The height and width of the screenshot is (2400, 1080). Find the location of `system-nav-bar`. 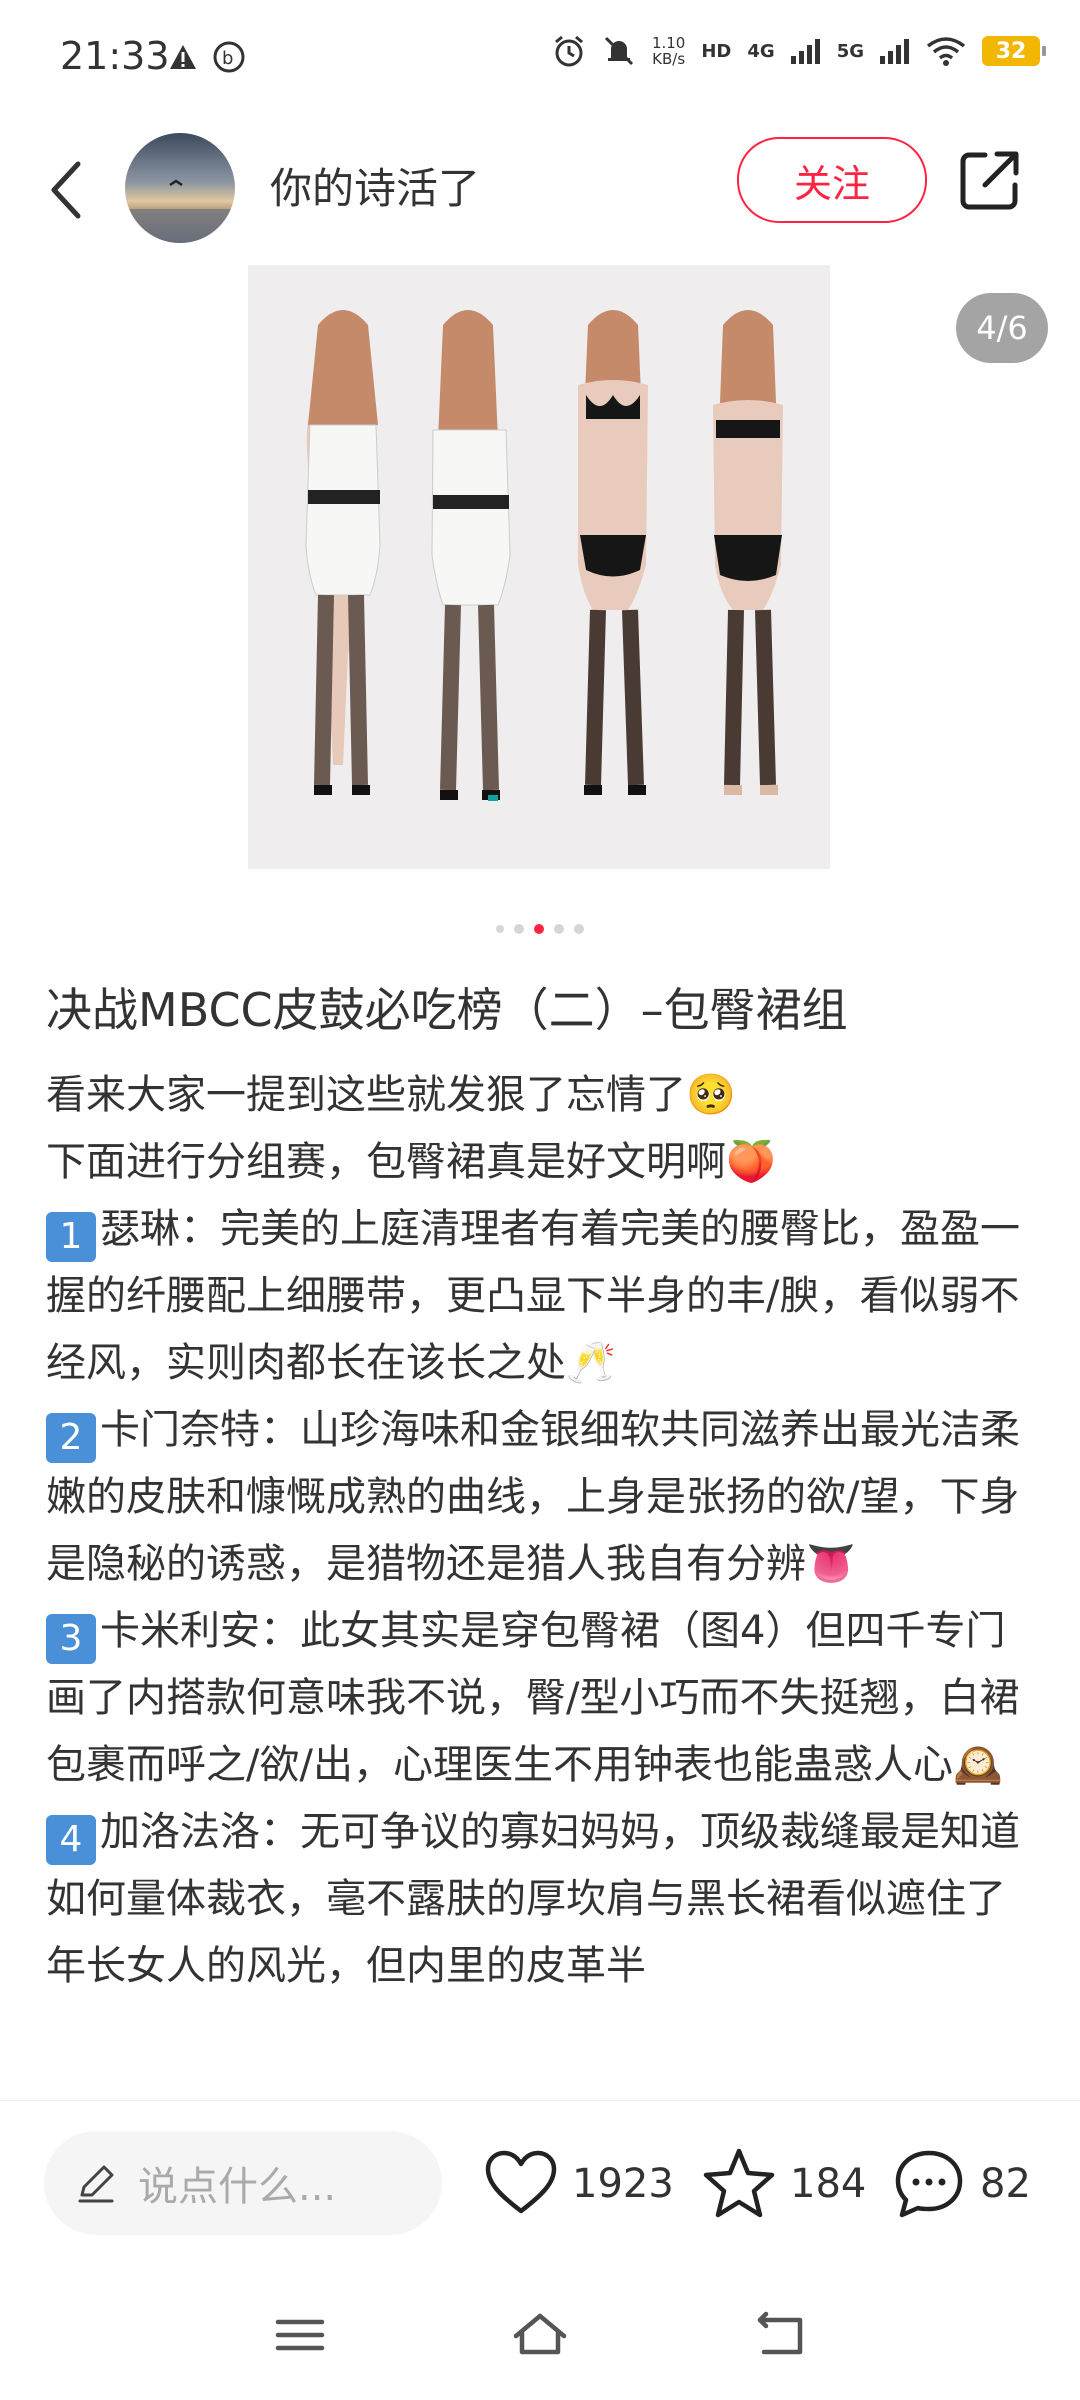

system-nav-bar is located at coordinates (540, 2335).